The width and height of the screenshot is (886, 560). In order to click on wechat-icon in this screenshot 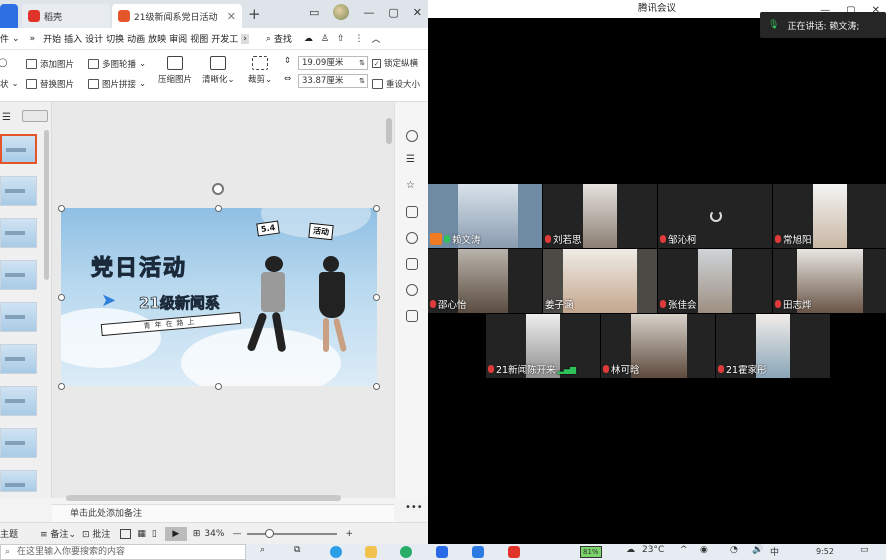, I will do `click(406, 552)`.